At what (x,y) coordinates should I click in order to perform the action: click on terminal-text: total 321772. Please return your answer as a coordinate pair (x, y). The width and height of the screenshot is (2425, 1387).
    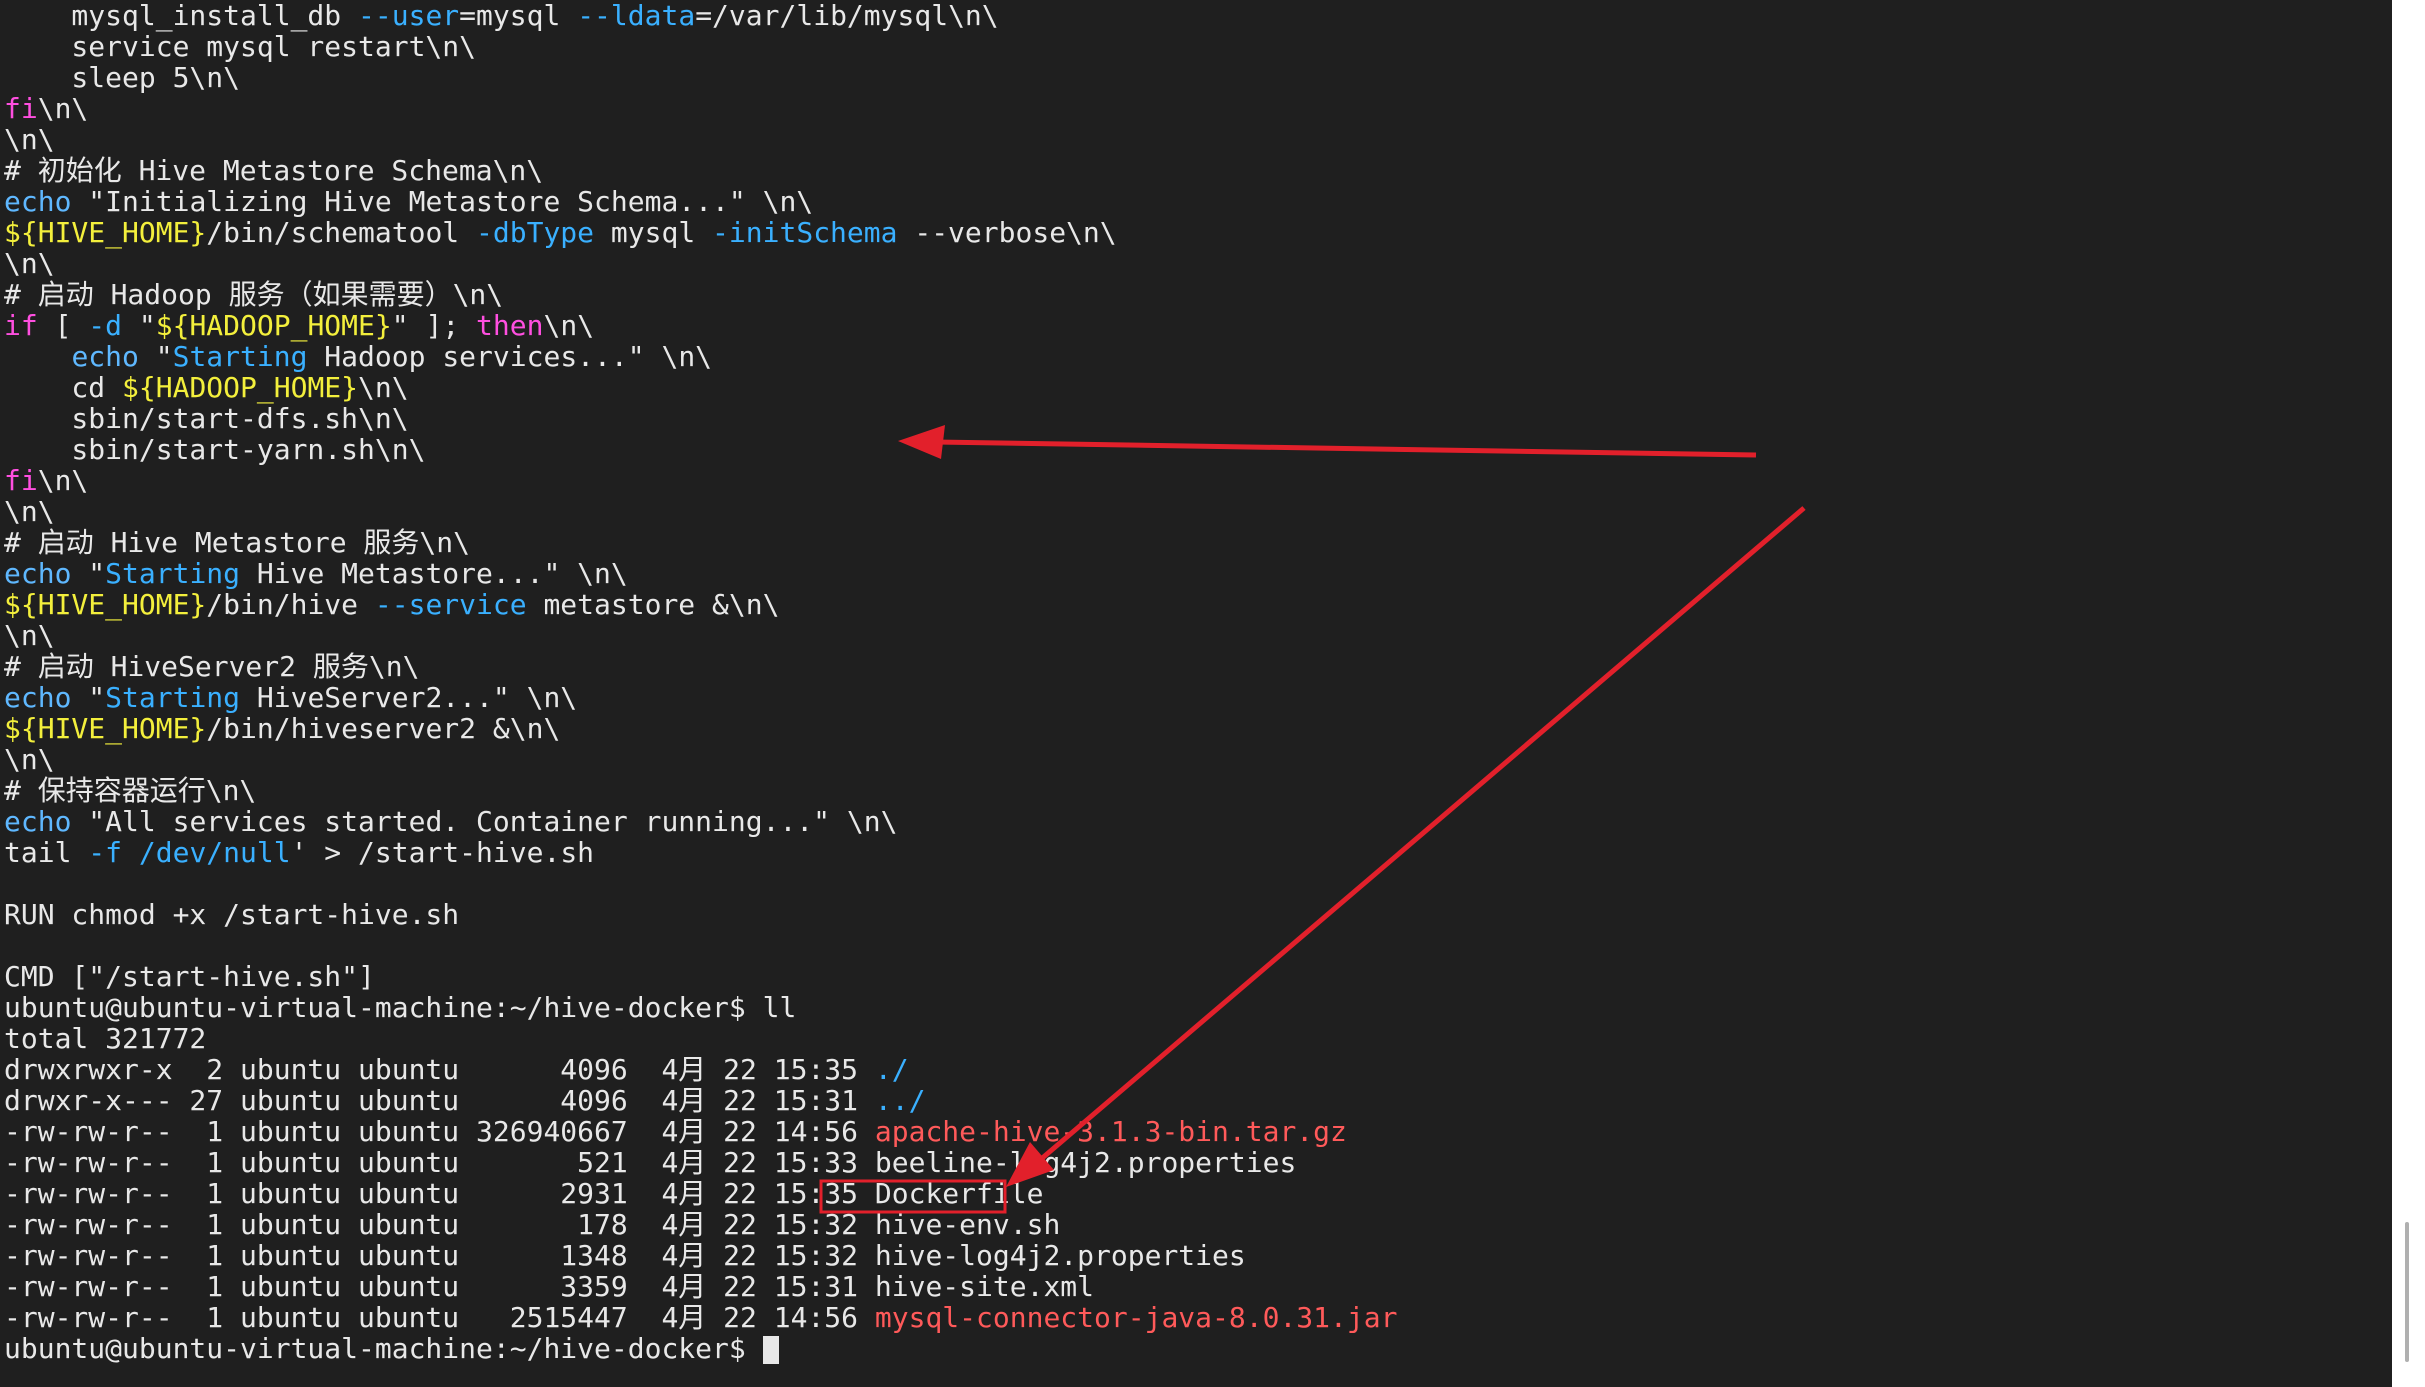
    Looking at the image, I should click on (105, 1038).